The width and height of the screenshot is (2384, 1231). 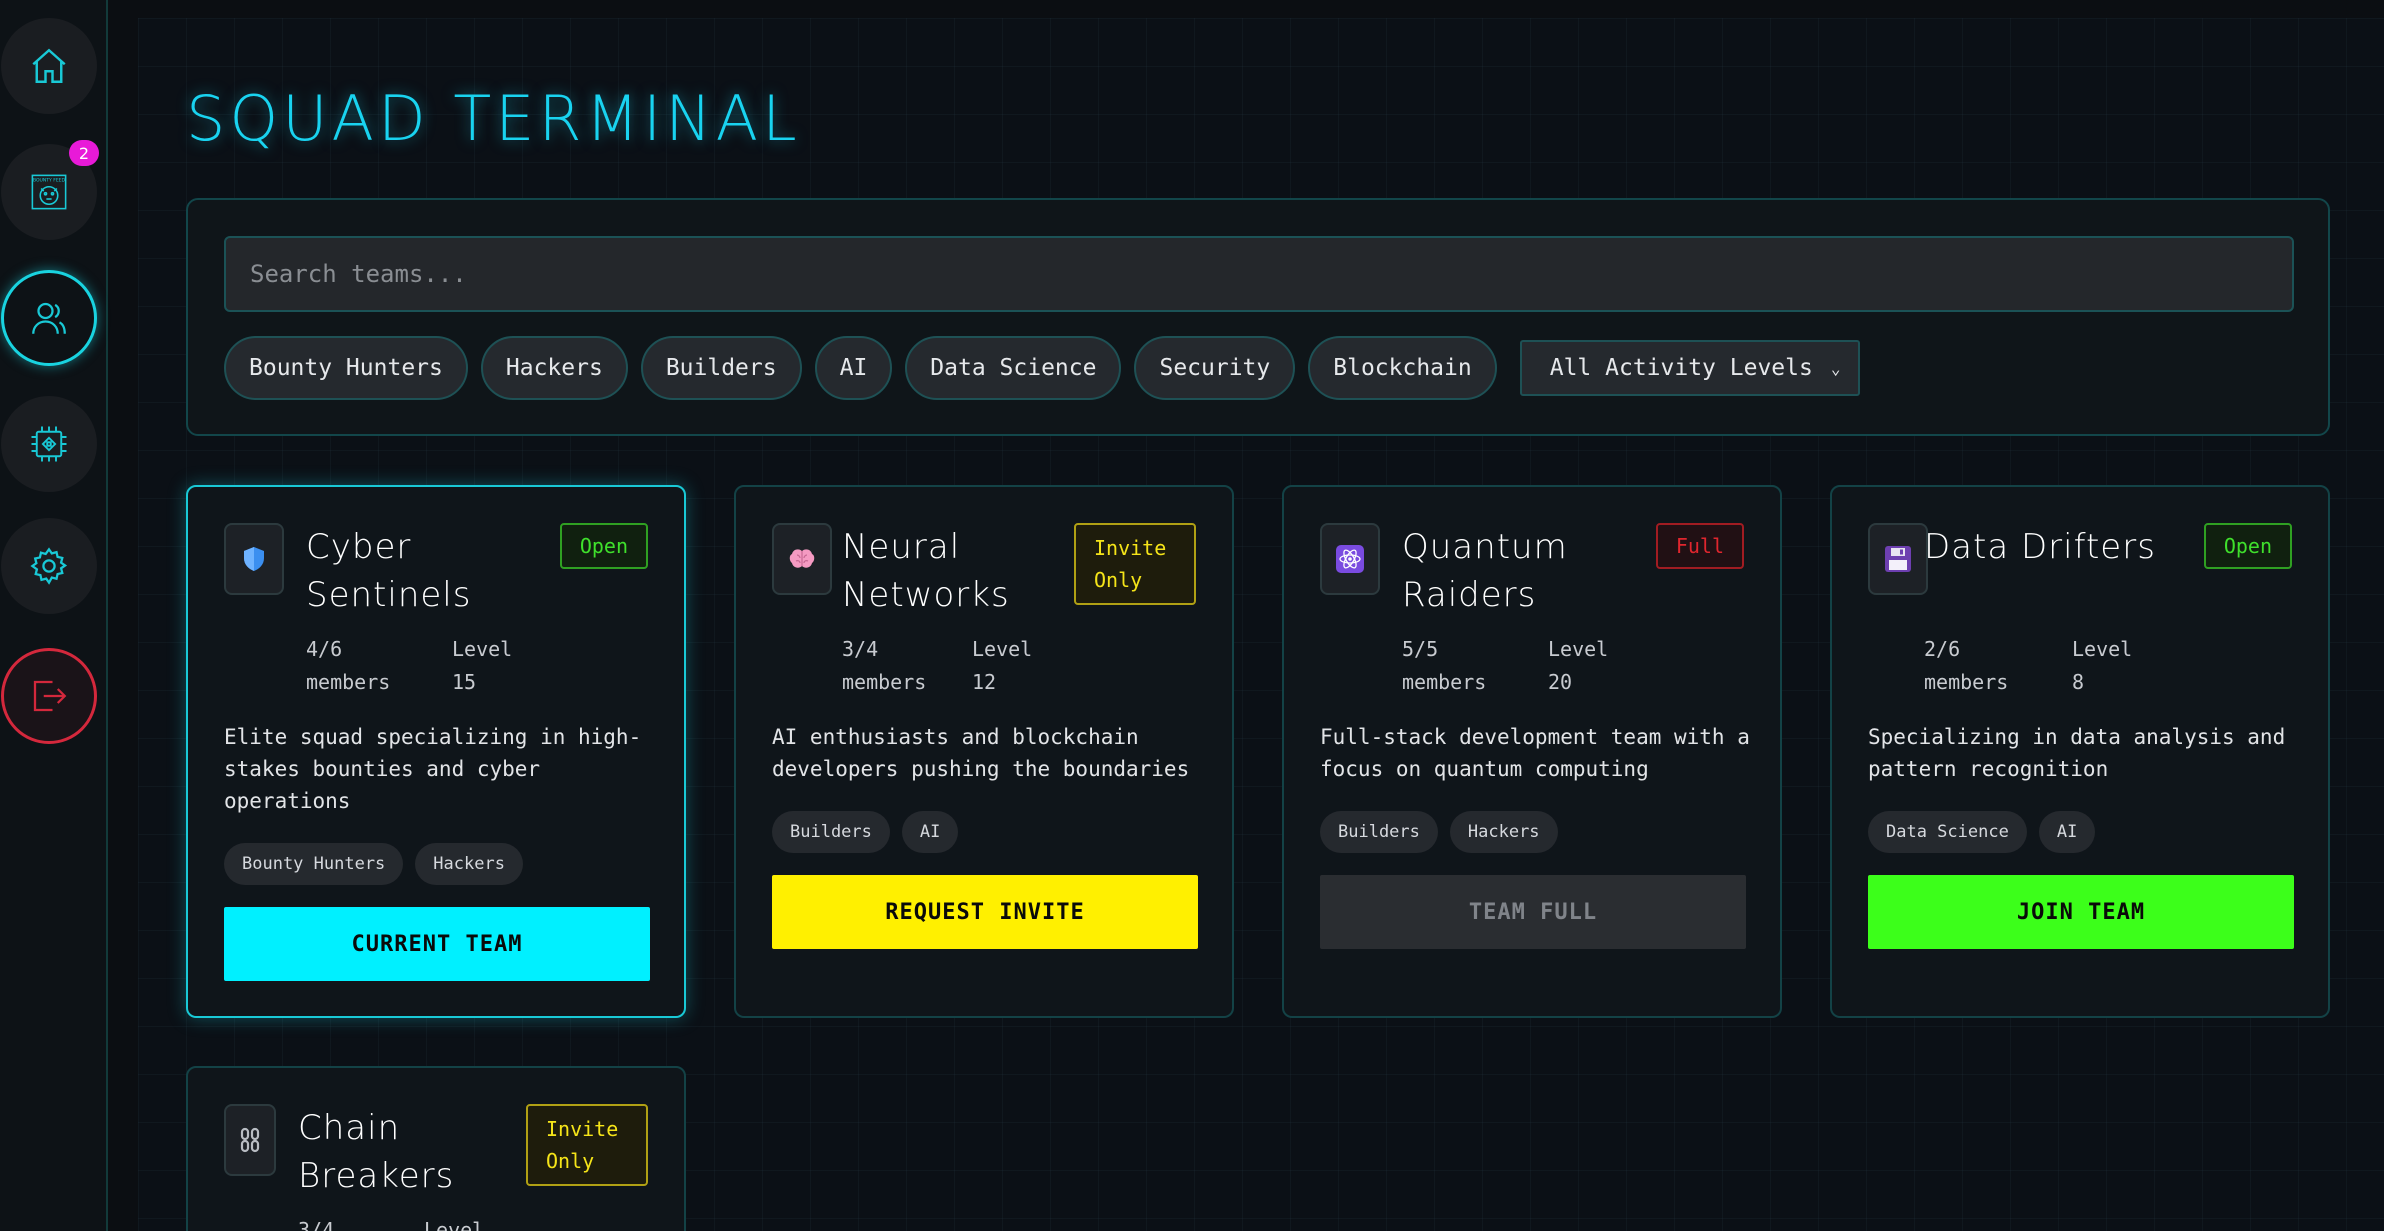 What do you see at coordinates (721, 368) in the screenshot?
I see `filter-chip-builders: Builders` at bounding box center [721, 368].